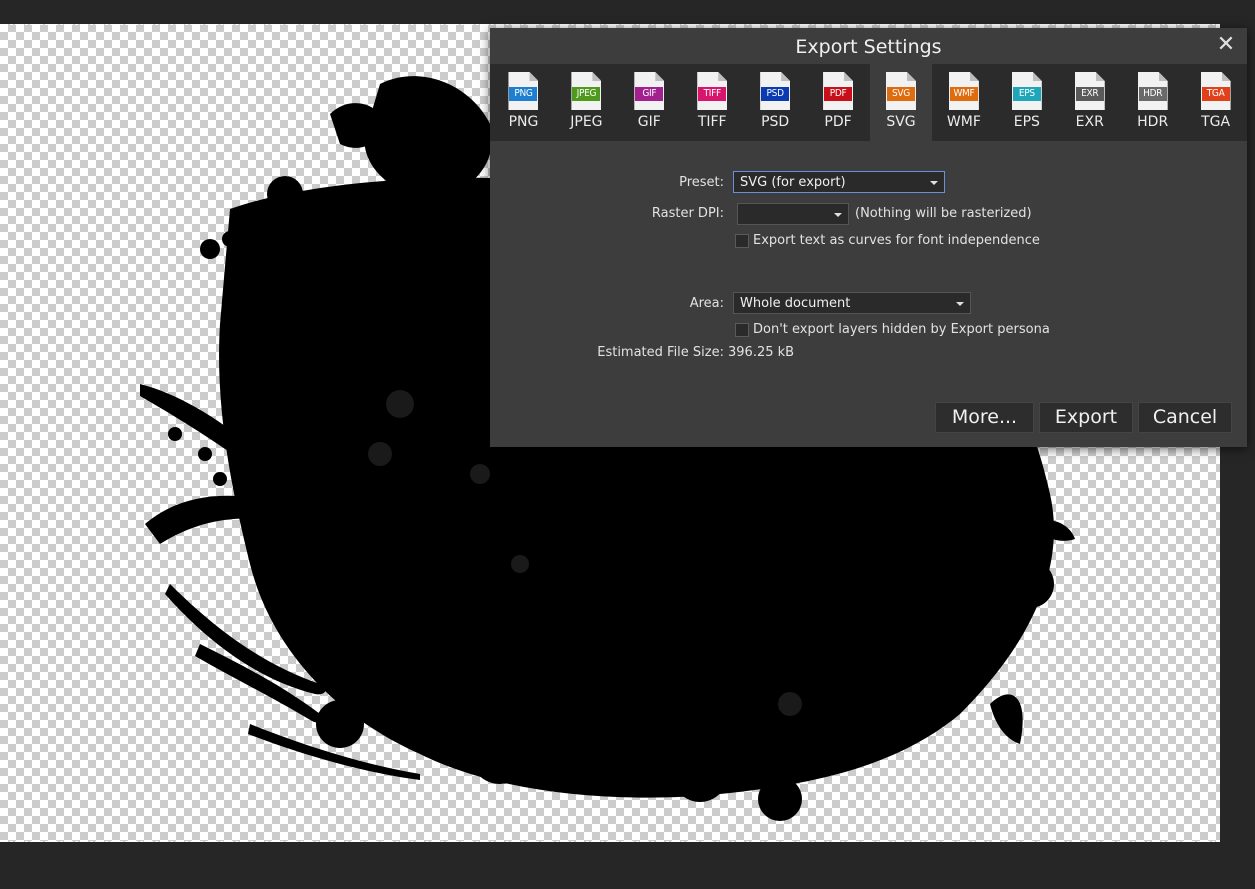  What do you see at coordinates (1026, 94) in the screenshot?
I see `file-type-tag: EPS` at bounding box center [1026, 94].